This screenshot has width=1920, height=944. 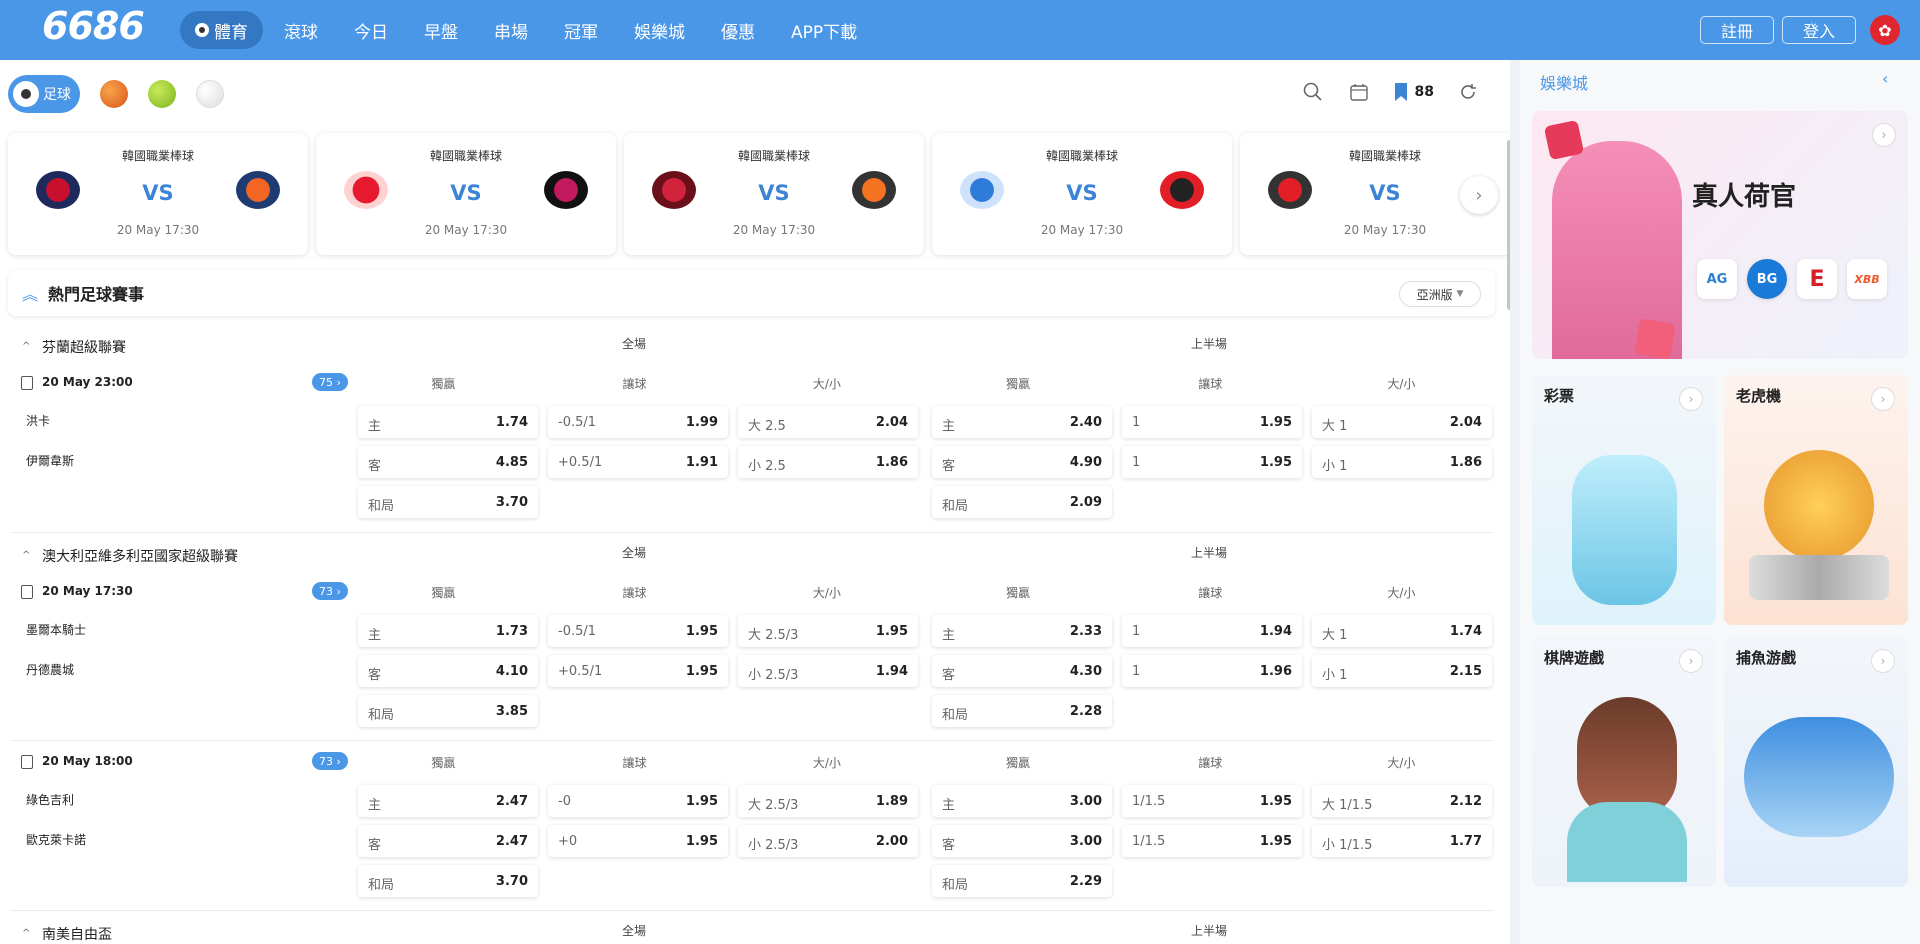 I want to click on site-logo: 6686, so click(x=93, y=26).